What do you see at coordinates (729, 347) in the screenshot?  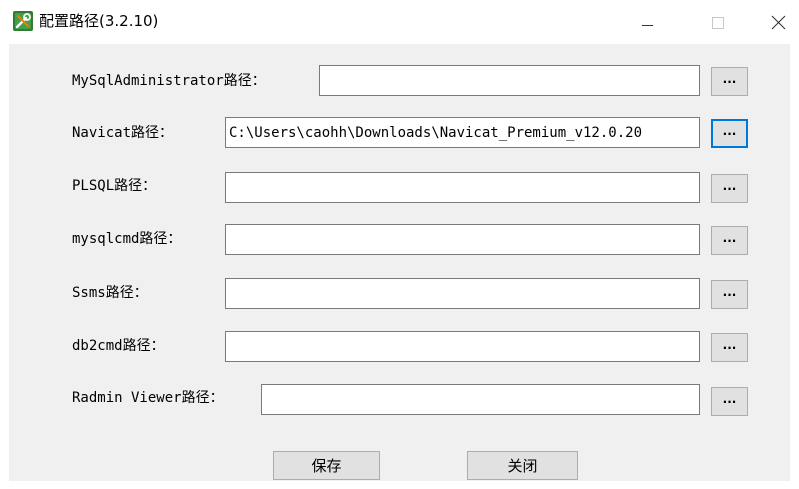 I see `db2cmd-browse-button: ···` at bounding box center [729, 347].